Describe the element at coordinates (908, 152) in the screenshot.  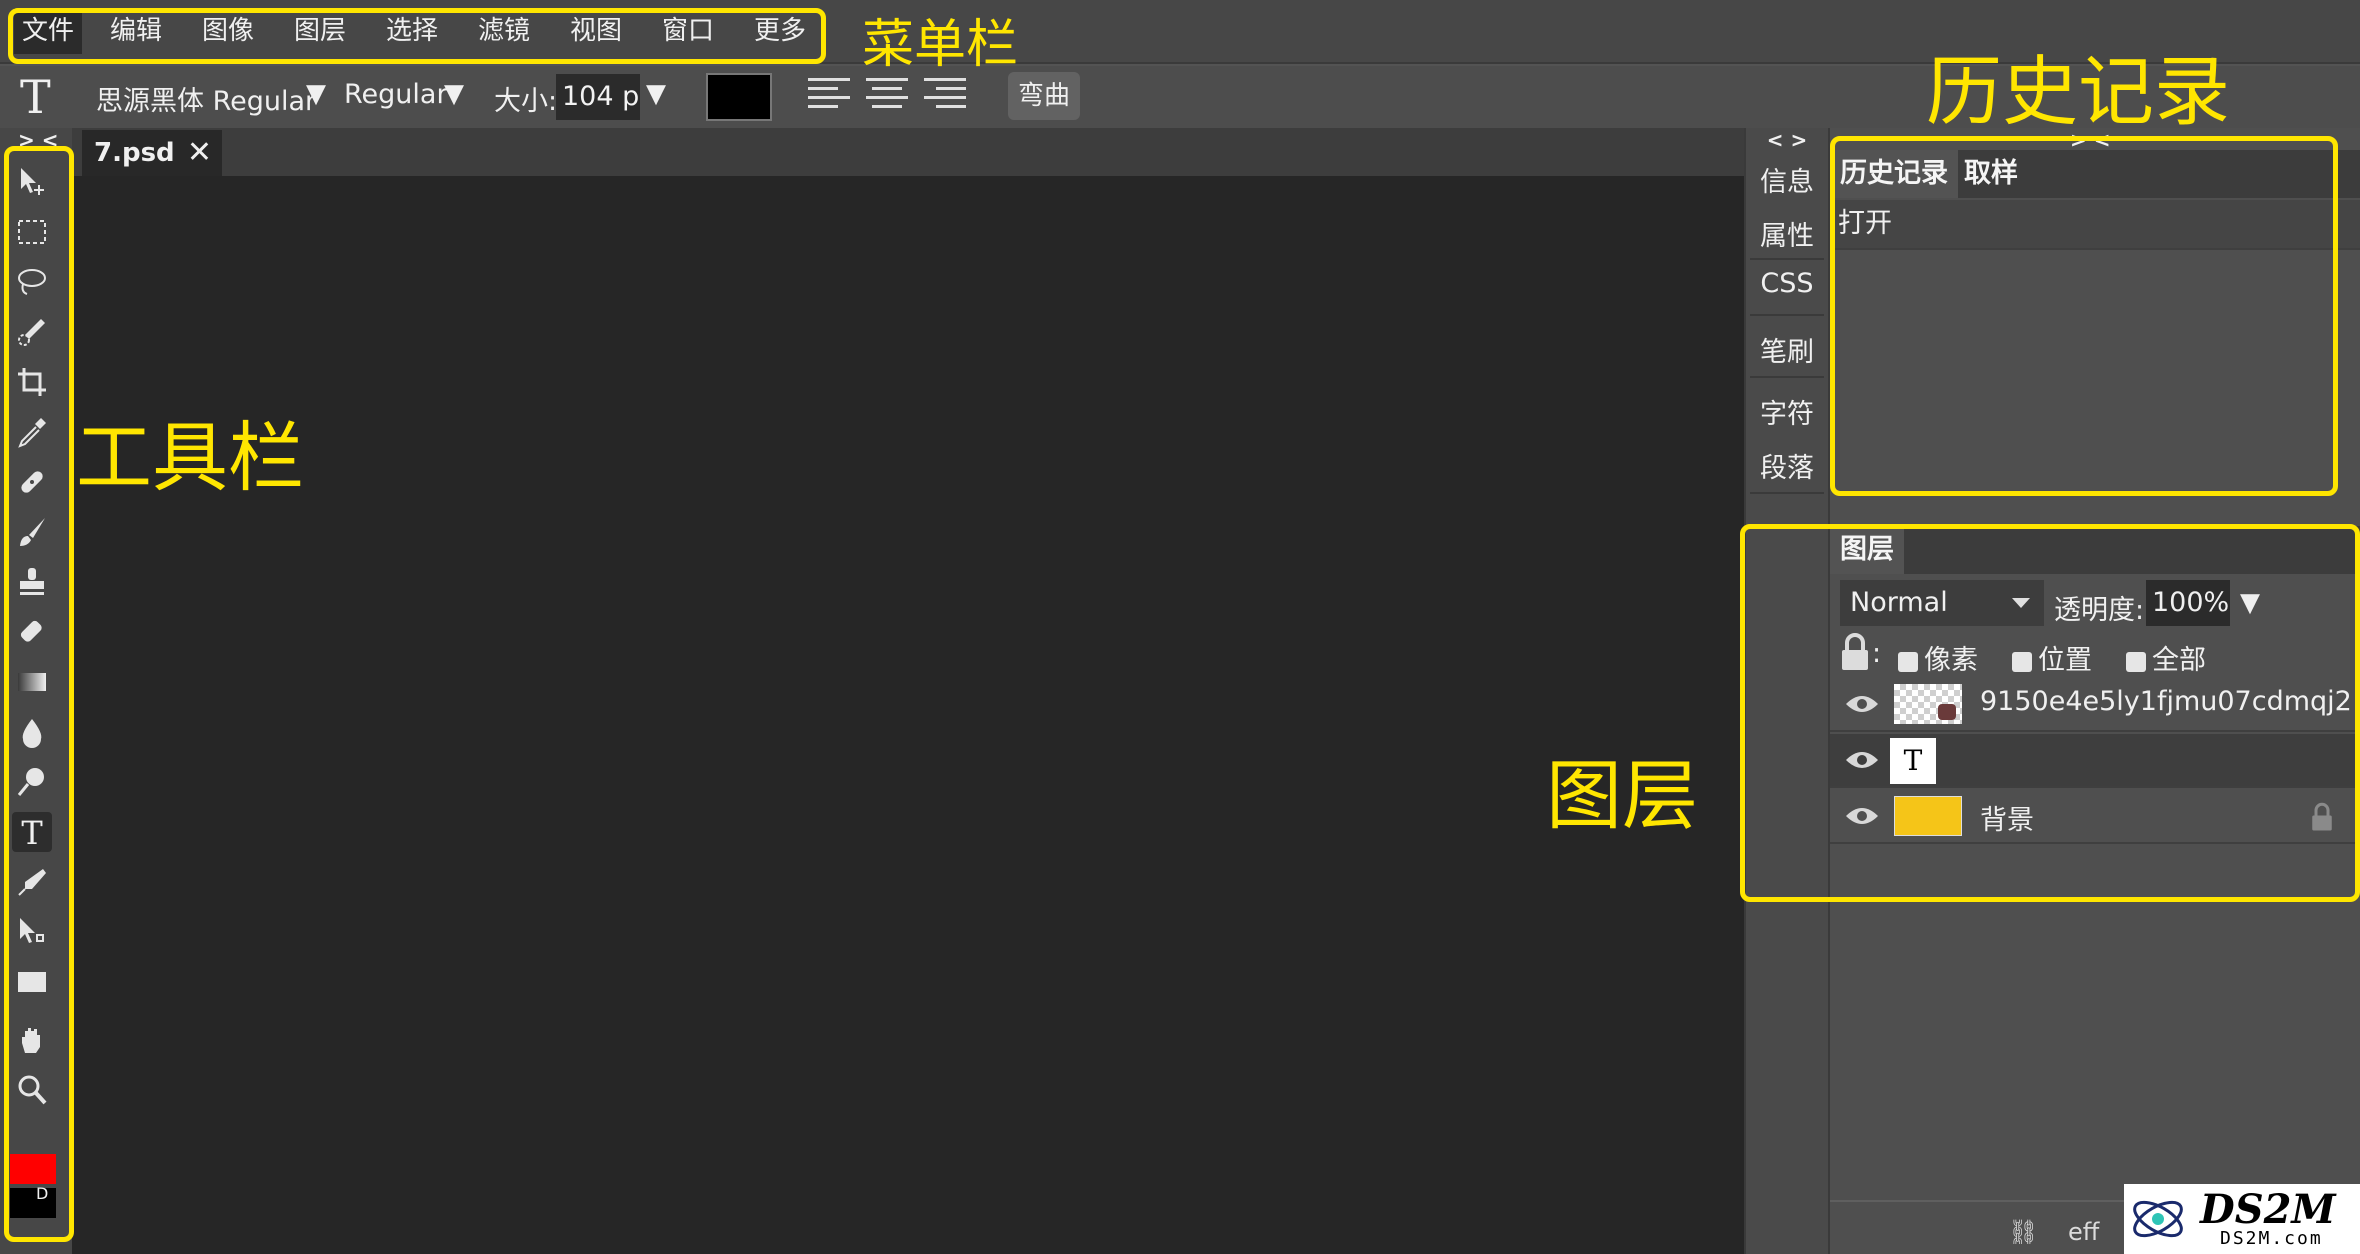
I see `document-tab-bar: 7.psd ✕` at that location.